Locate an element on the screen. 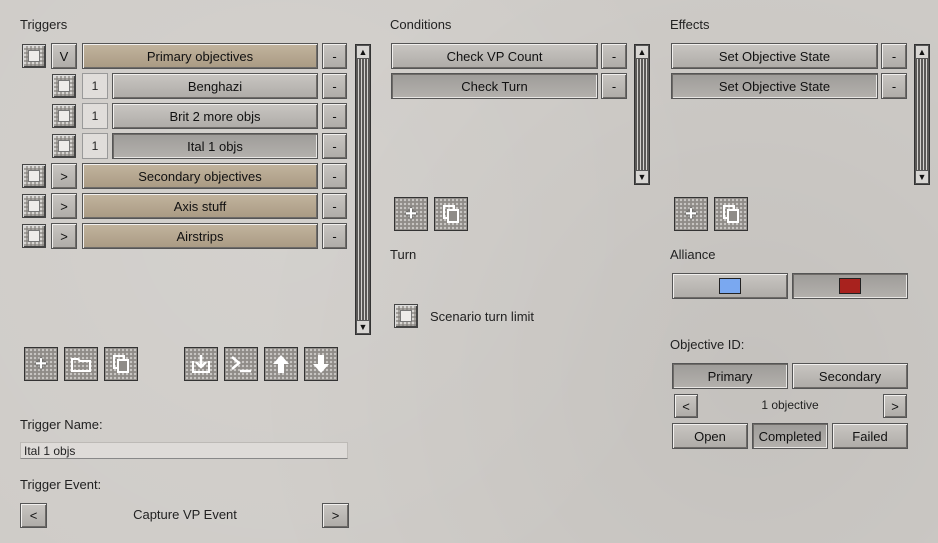 The image size is (938, 543). alliance-allies-button is located at coordinates (730, 286).